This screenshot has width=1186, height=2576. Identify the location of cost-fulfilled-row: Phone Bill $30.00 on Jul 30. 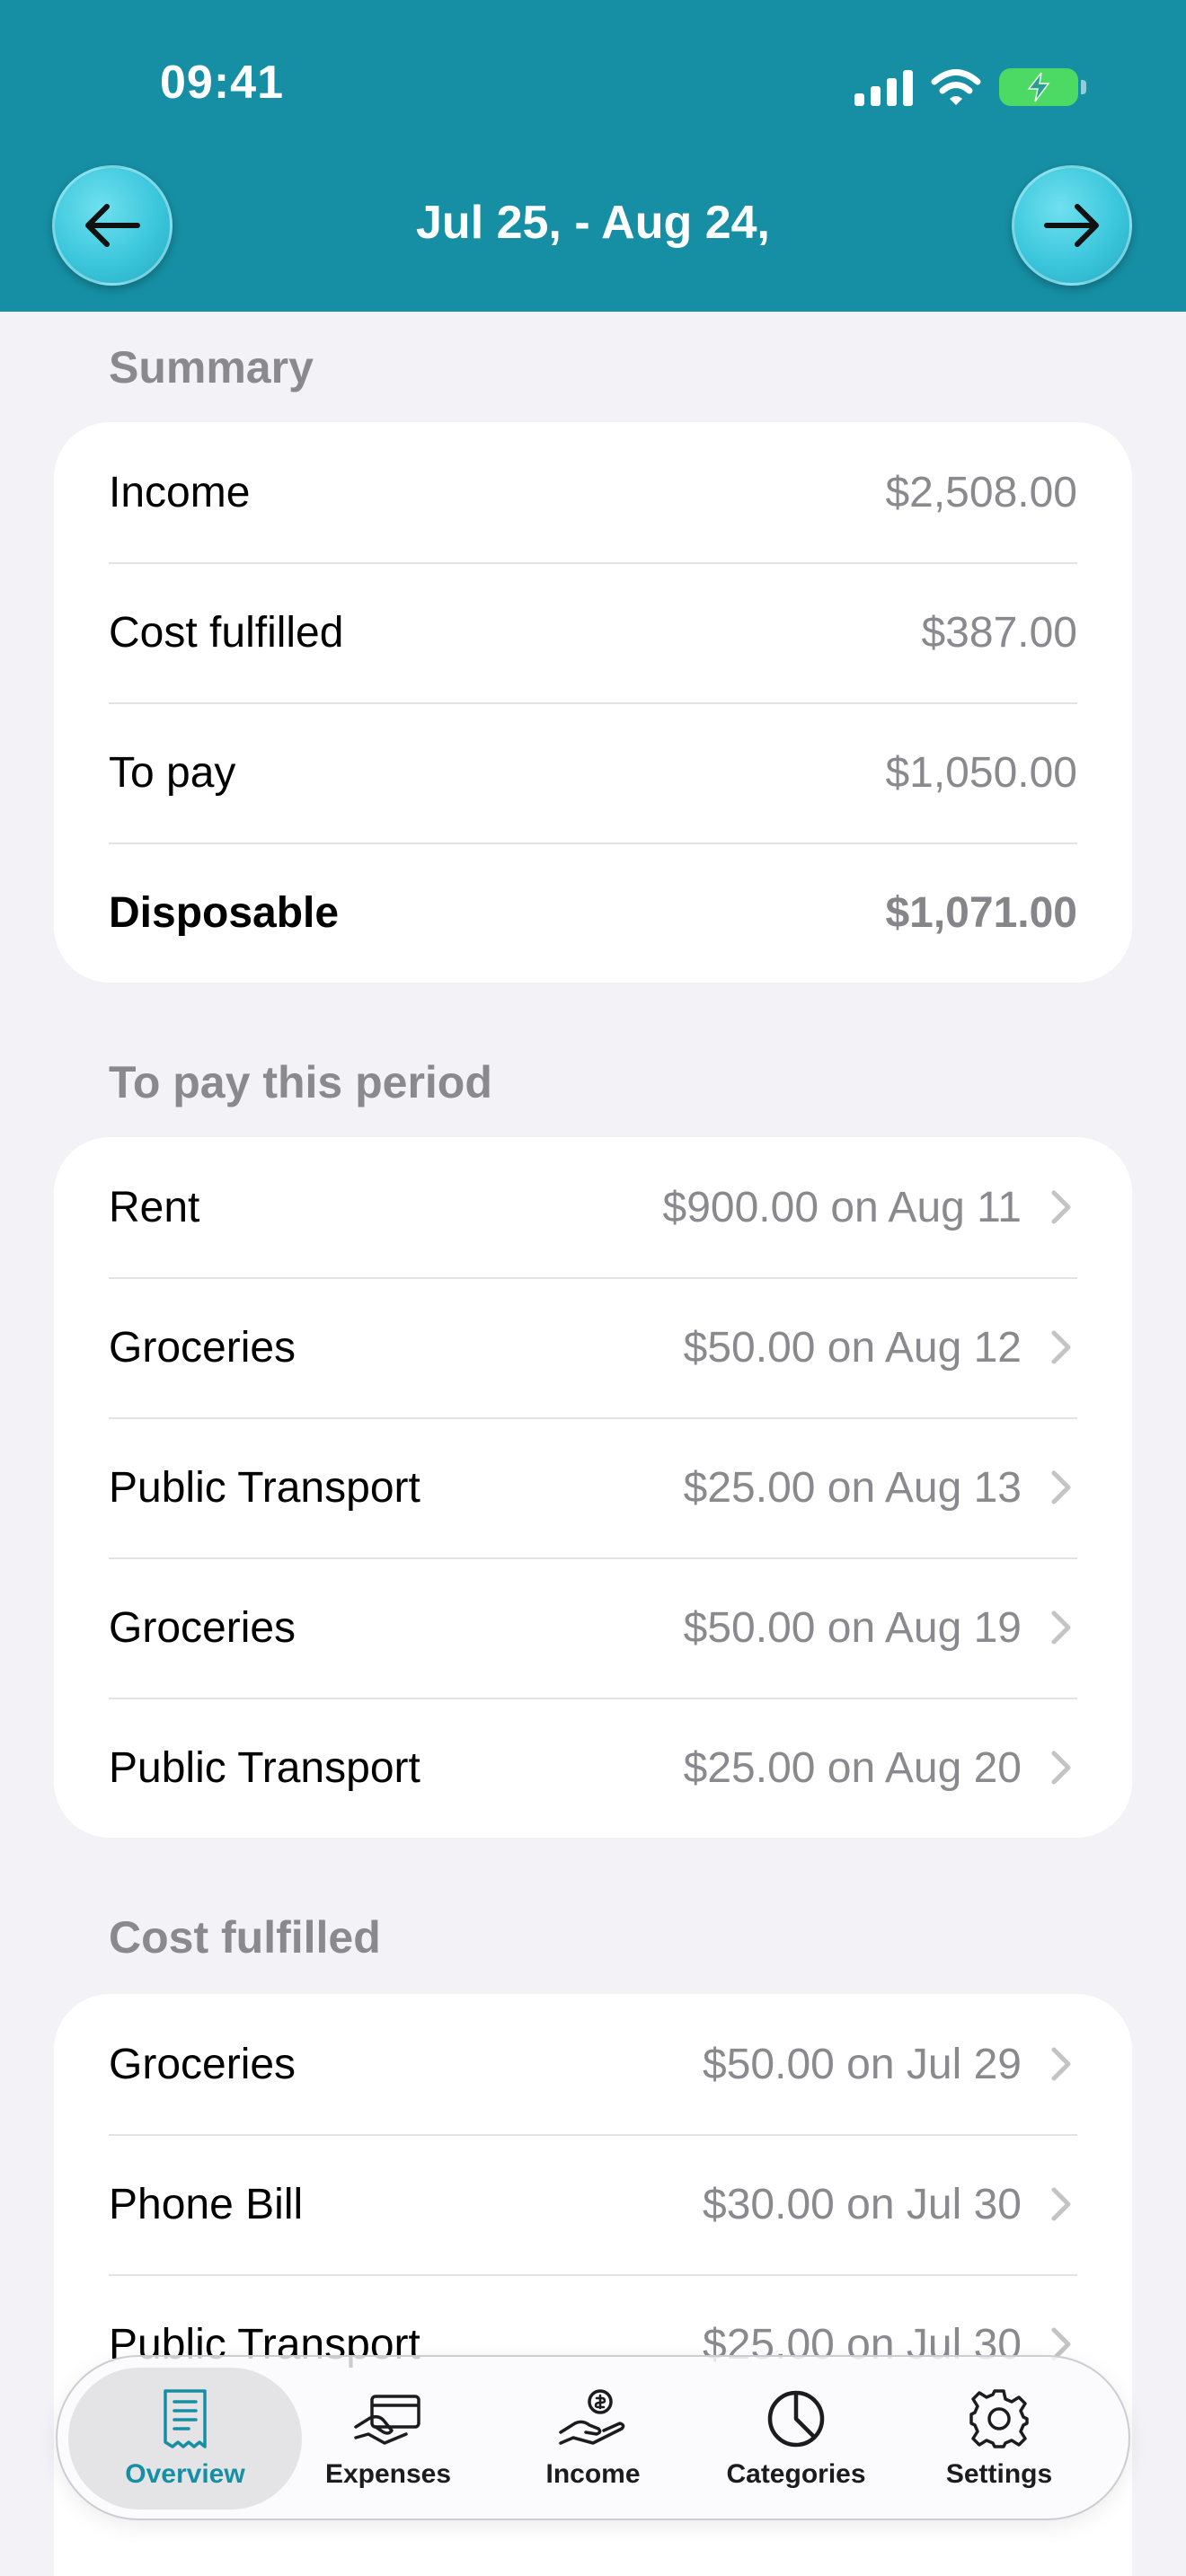
(593, 2204).